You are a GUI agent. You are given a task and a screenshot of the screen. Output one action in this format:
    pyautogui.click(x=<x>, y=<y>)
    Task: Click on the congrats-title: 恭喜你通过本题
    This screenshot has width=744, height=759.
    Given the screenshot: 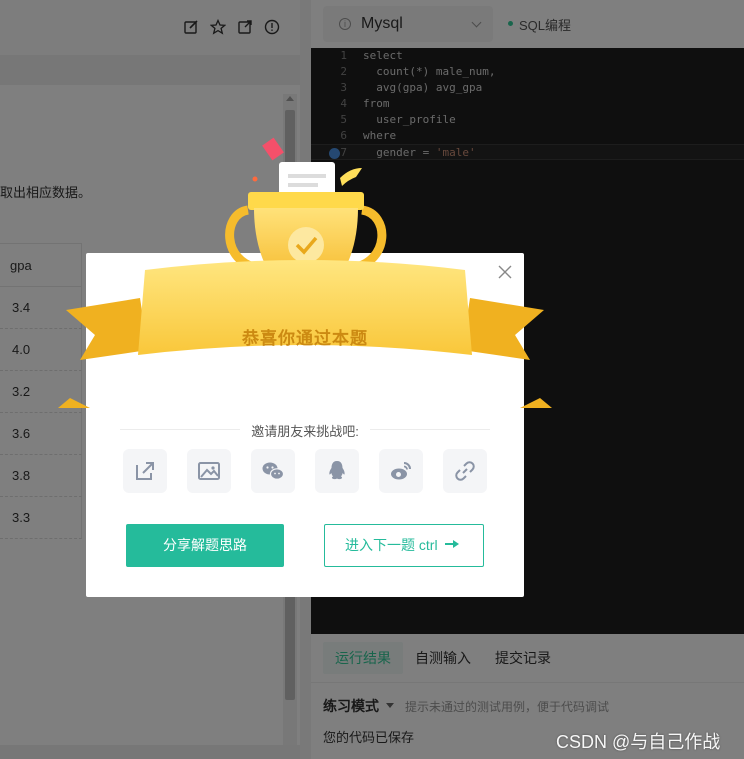 What is the action you would take?
    pyautogui.click(x=305, y=338)
    